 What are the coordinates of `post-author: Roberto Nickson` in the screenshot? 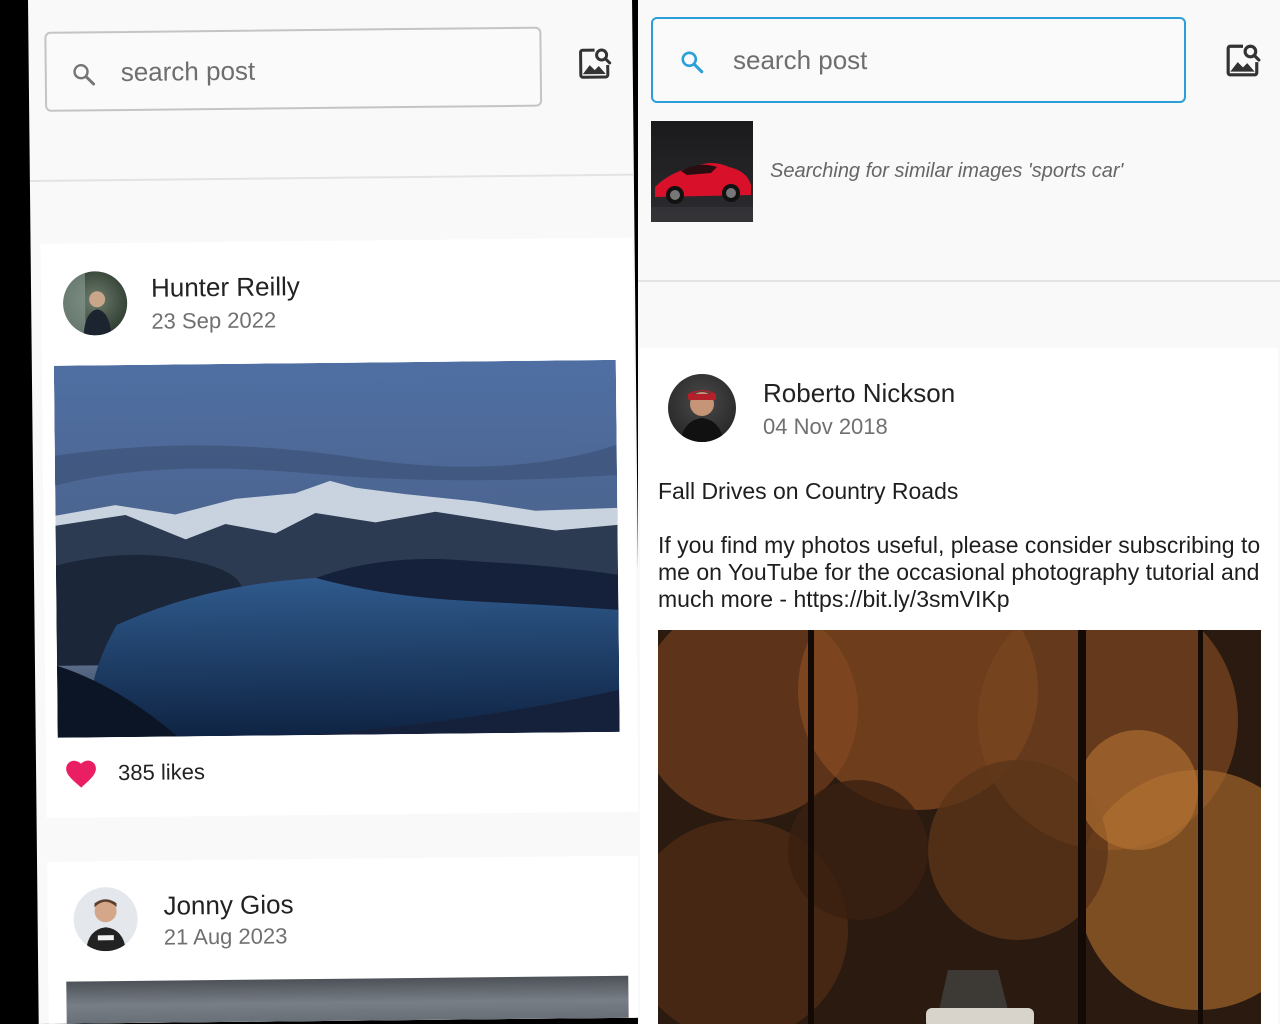 It's located at (859, 393).